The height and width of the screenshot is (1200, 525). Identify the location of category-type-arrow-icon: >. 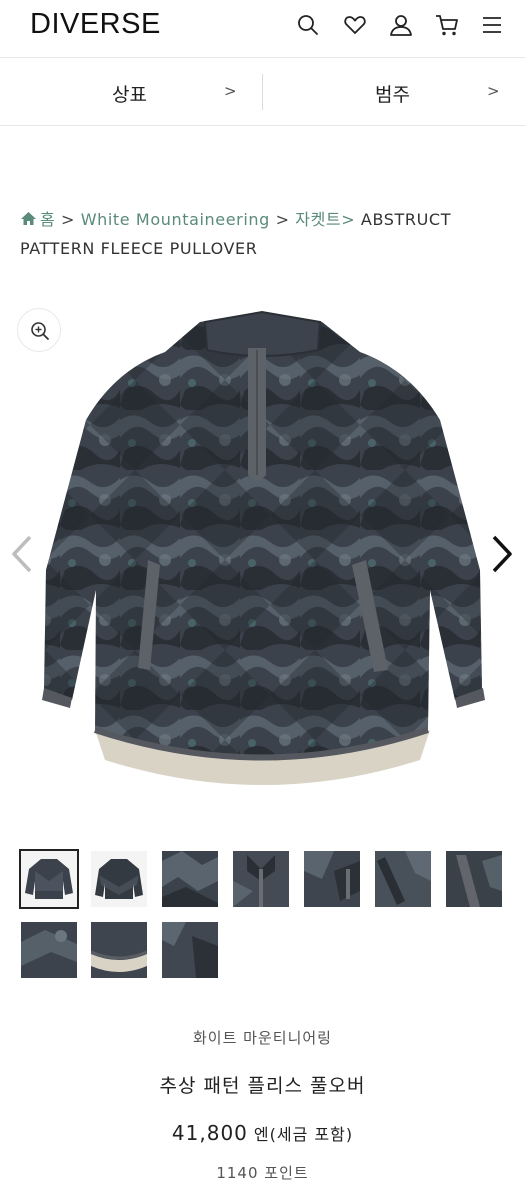
(493, 91).